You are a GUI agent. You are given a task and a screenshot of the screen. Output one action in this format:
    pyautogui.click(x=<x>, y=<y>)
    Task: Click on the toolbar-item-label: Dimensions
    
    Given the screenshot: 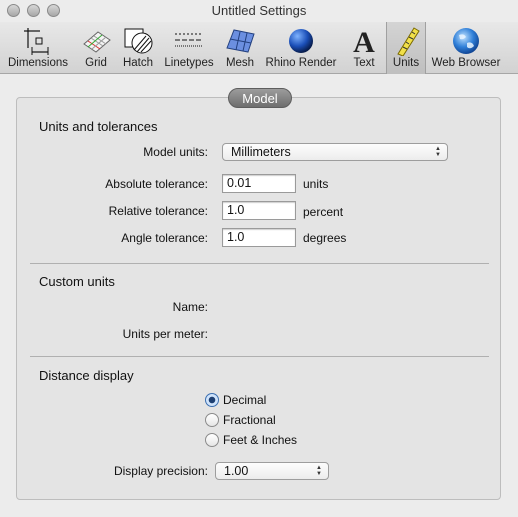 What is the action you would take?
    pyautogui.click(x=38, y=63)
    